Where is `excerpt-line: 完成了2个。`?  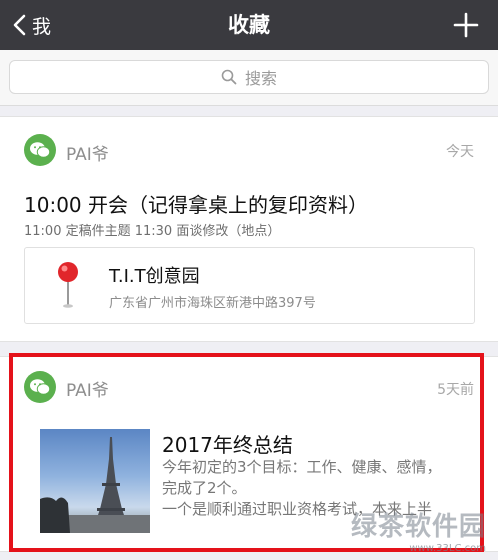 excerpt-line: 完成了2个。 is located at coordinates (204, 488).